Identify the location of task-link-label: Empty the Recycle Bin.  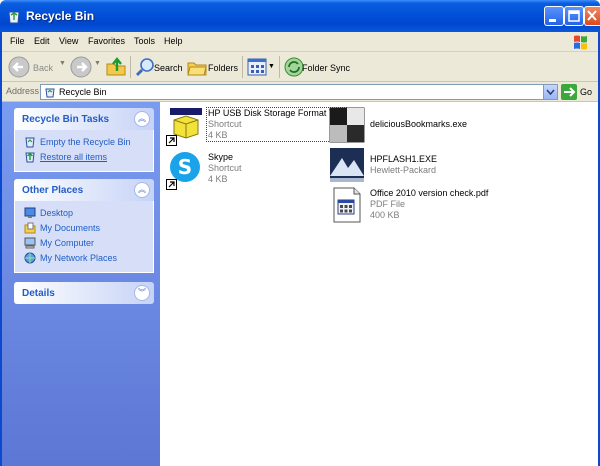
(85, 142).